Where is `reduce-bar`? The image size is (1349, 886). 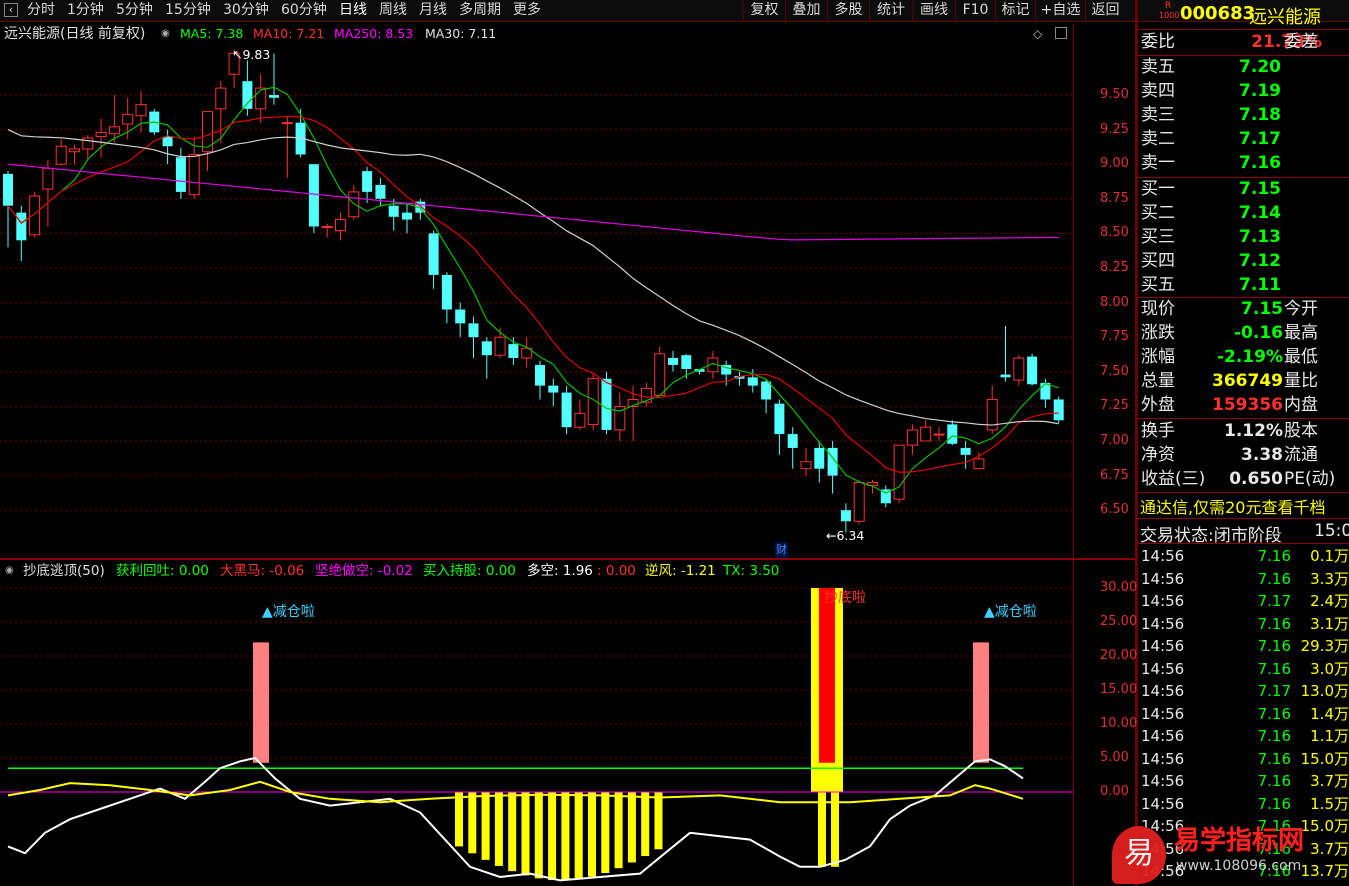 reduce-bar is located at coordinates (981, 702).